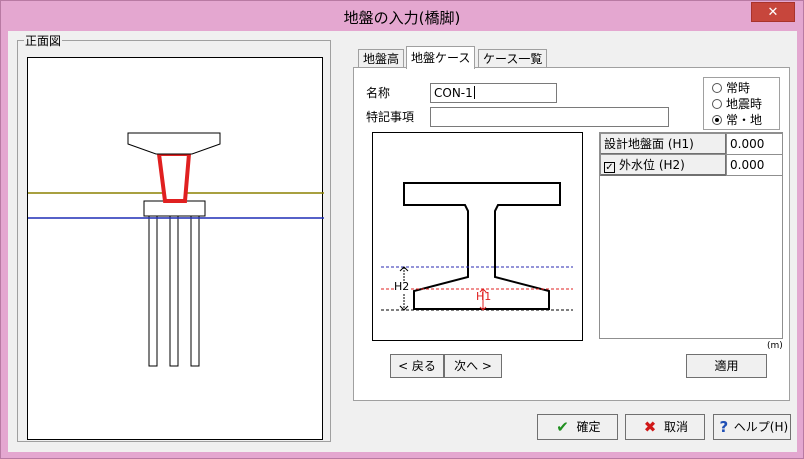 The width and height of the screenshot is (804, 459). Describe the element at coordinates (195, 291) in the screenshot. I see `pile-right` at that location.